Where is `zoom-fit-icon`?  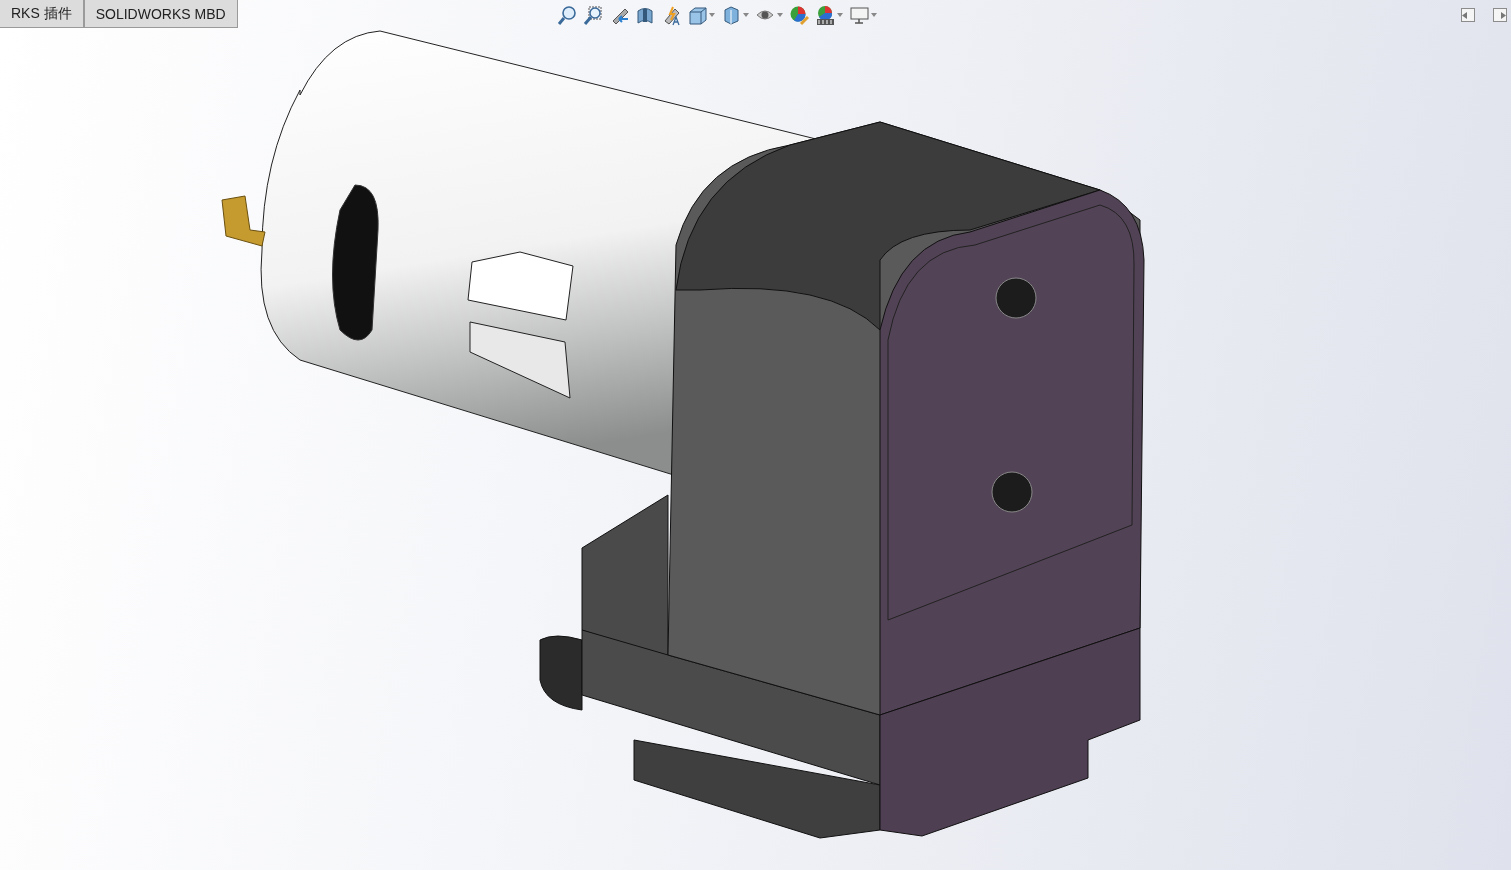 zoom-fit-icon is located at coordinates (567, 15).